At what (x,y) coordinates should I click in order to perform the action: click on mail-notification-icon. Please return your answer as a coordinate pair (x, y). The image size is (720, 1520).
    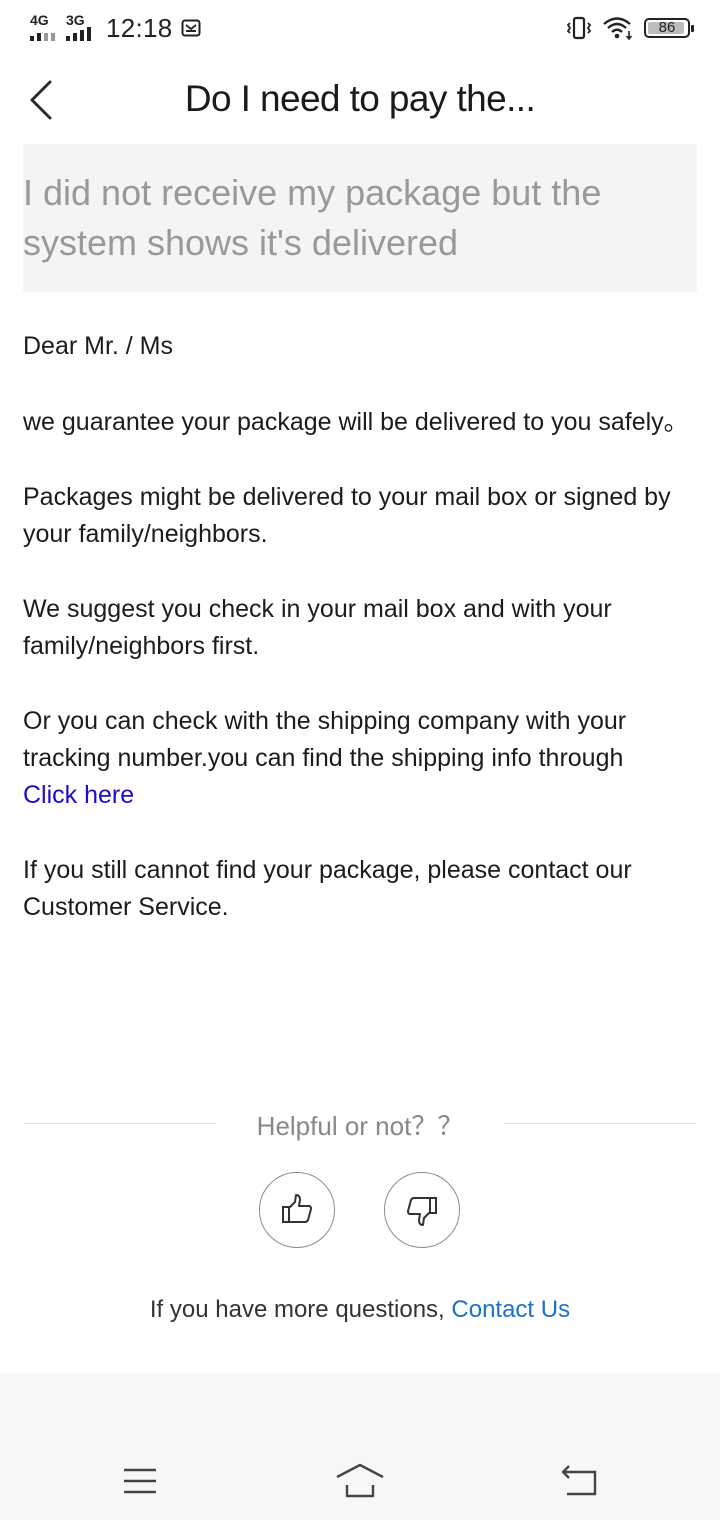
    Looking at the image, I should click on (191, 28).